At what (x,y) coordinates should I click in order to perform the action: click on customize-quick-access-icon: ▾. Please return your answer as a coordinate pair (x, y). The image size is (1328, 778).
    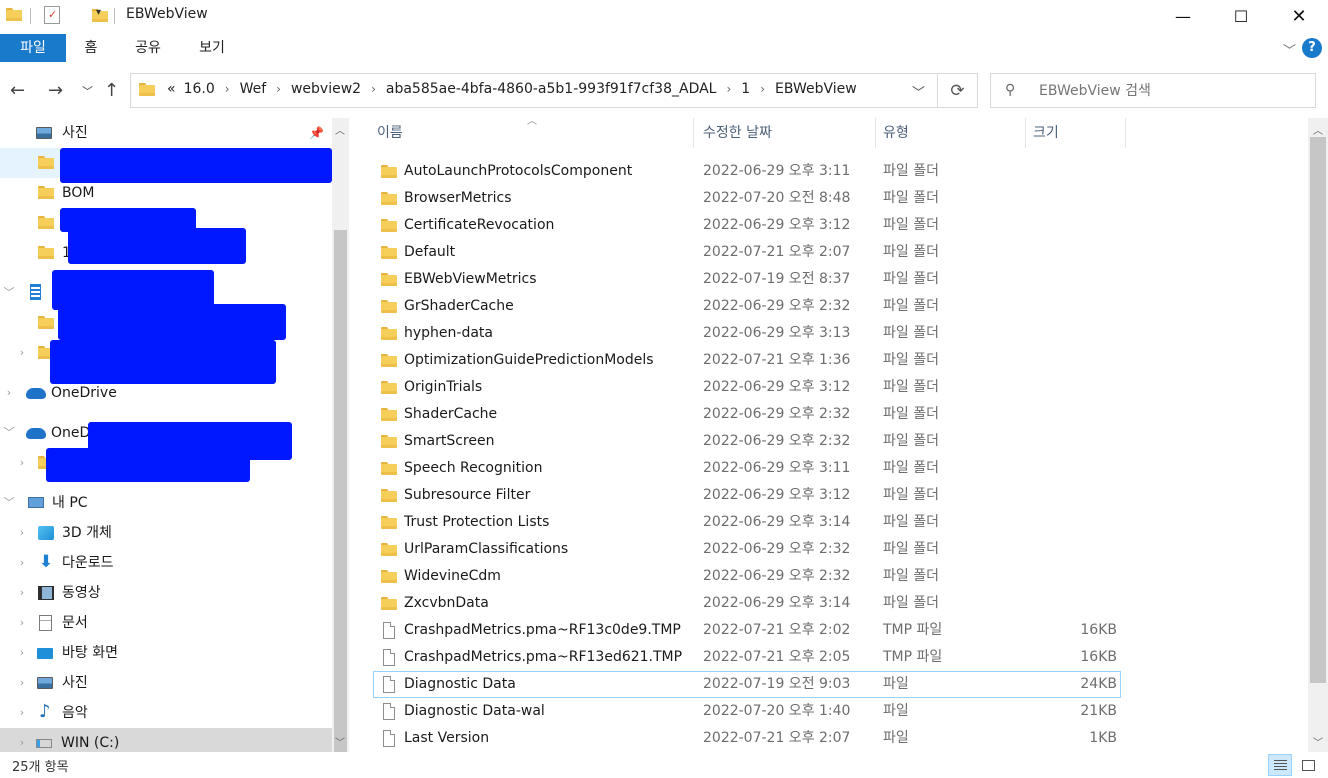
    Looking at the image, I should click on (98, 12).